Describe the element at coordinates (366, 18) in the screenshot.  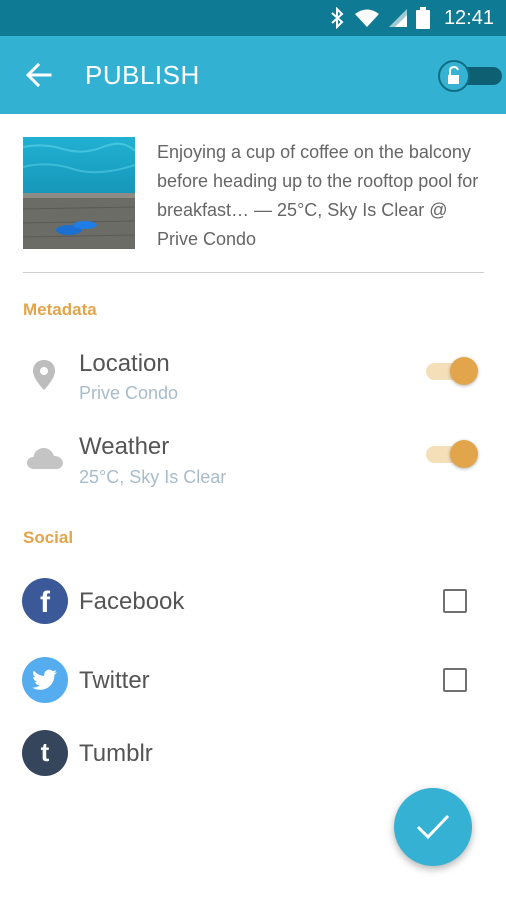
I see `wifi-icon` at that location.